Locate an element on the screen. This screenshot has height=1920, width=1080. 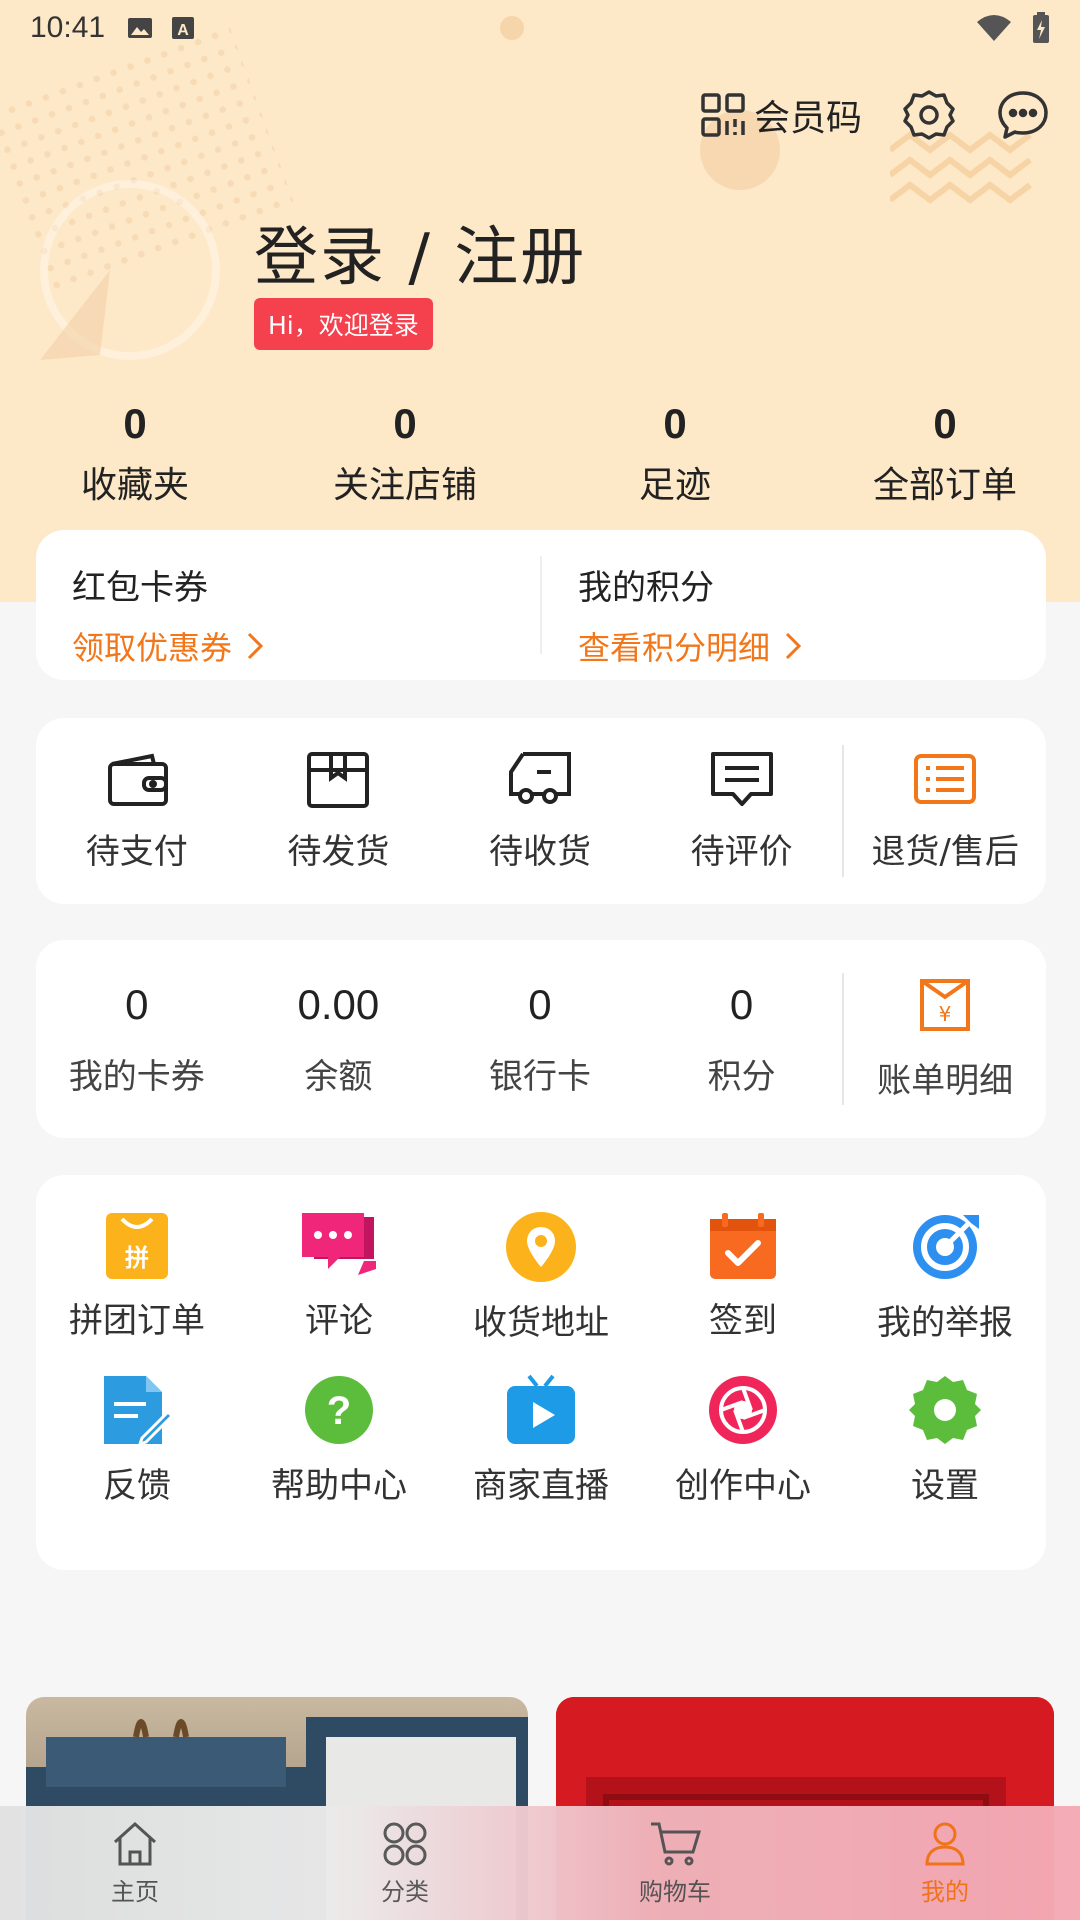
chat-bubbles-icon is located at coordinates (339, 1244).